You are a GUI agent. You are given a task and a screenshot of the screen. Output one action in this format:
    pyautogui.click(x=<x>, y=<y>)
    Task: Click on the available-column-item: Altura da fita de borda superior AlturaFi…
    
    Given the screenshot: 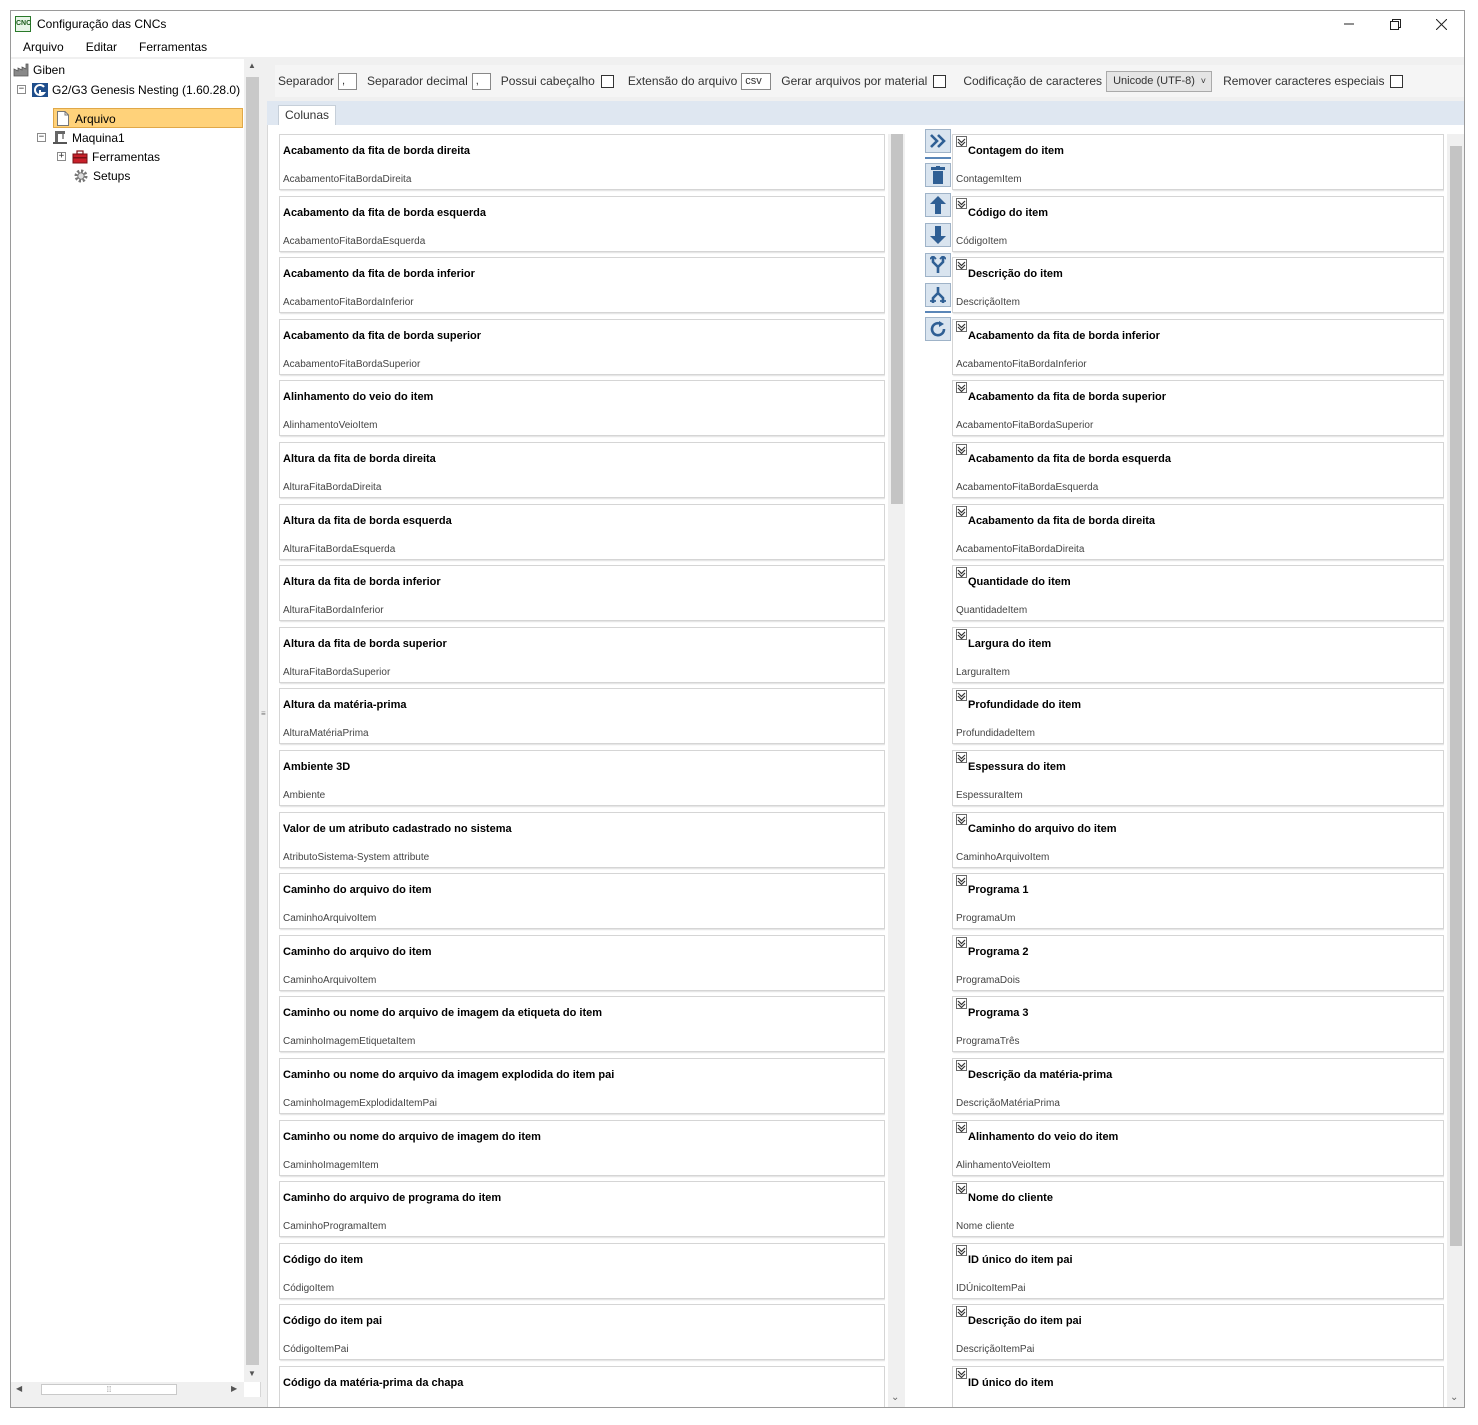 What is the action you would take?
    pyautogui.click(x=582, y=654)
    